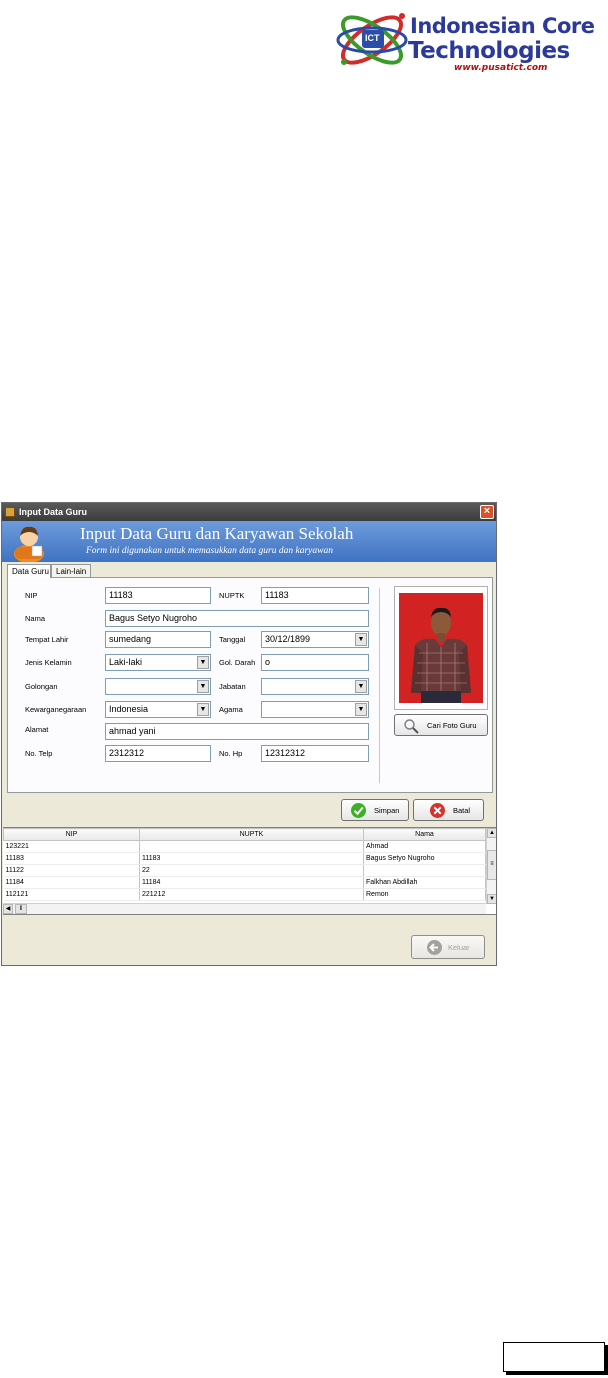 The height and width of the screenshot is (1378, 608). Describe the element at coordinates (71, 894) in the screenshot. I see `cell-nip: 112121` at that location.